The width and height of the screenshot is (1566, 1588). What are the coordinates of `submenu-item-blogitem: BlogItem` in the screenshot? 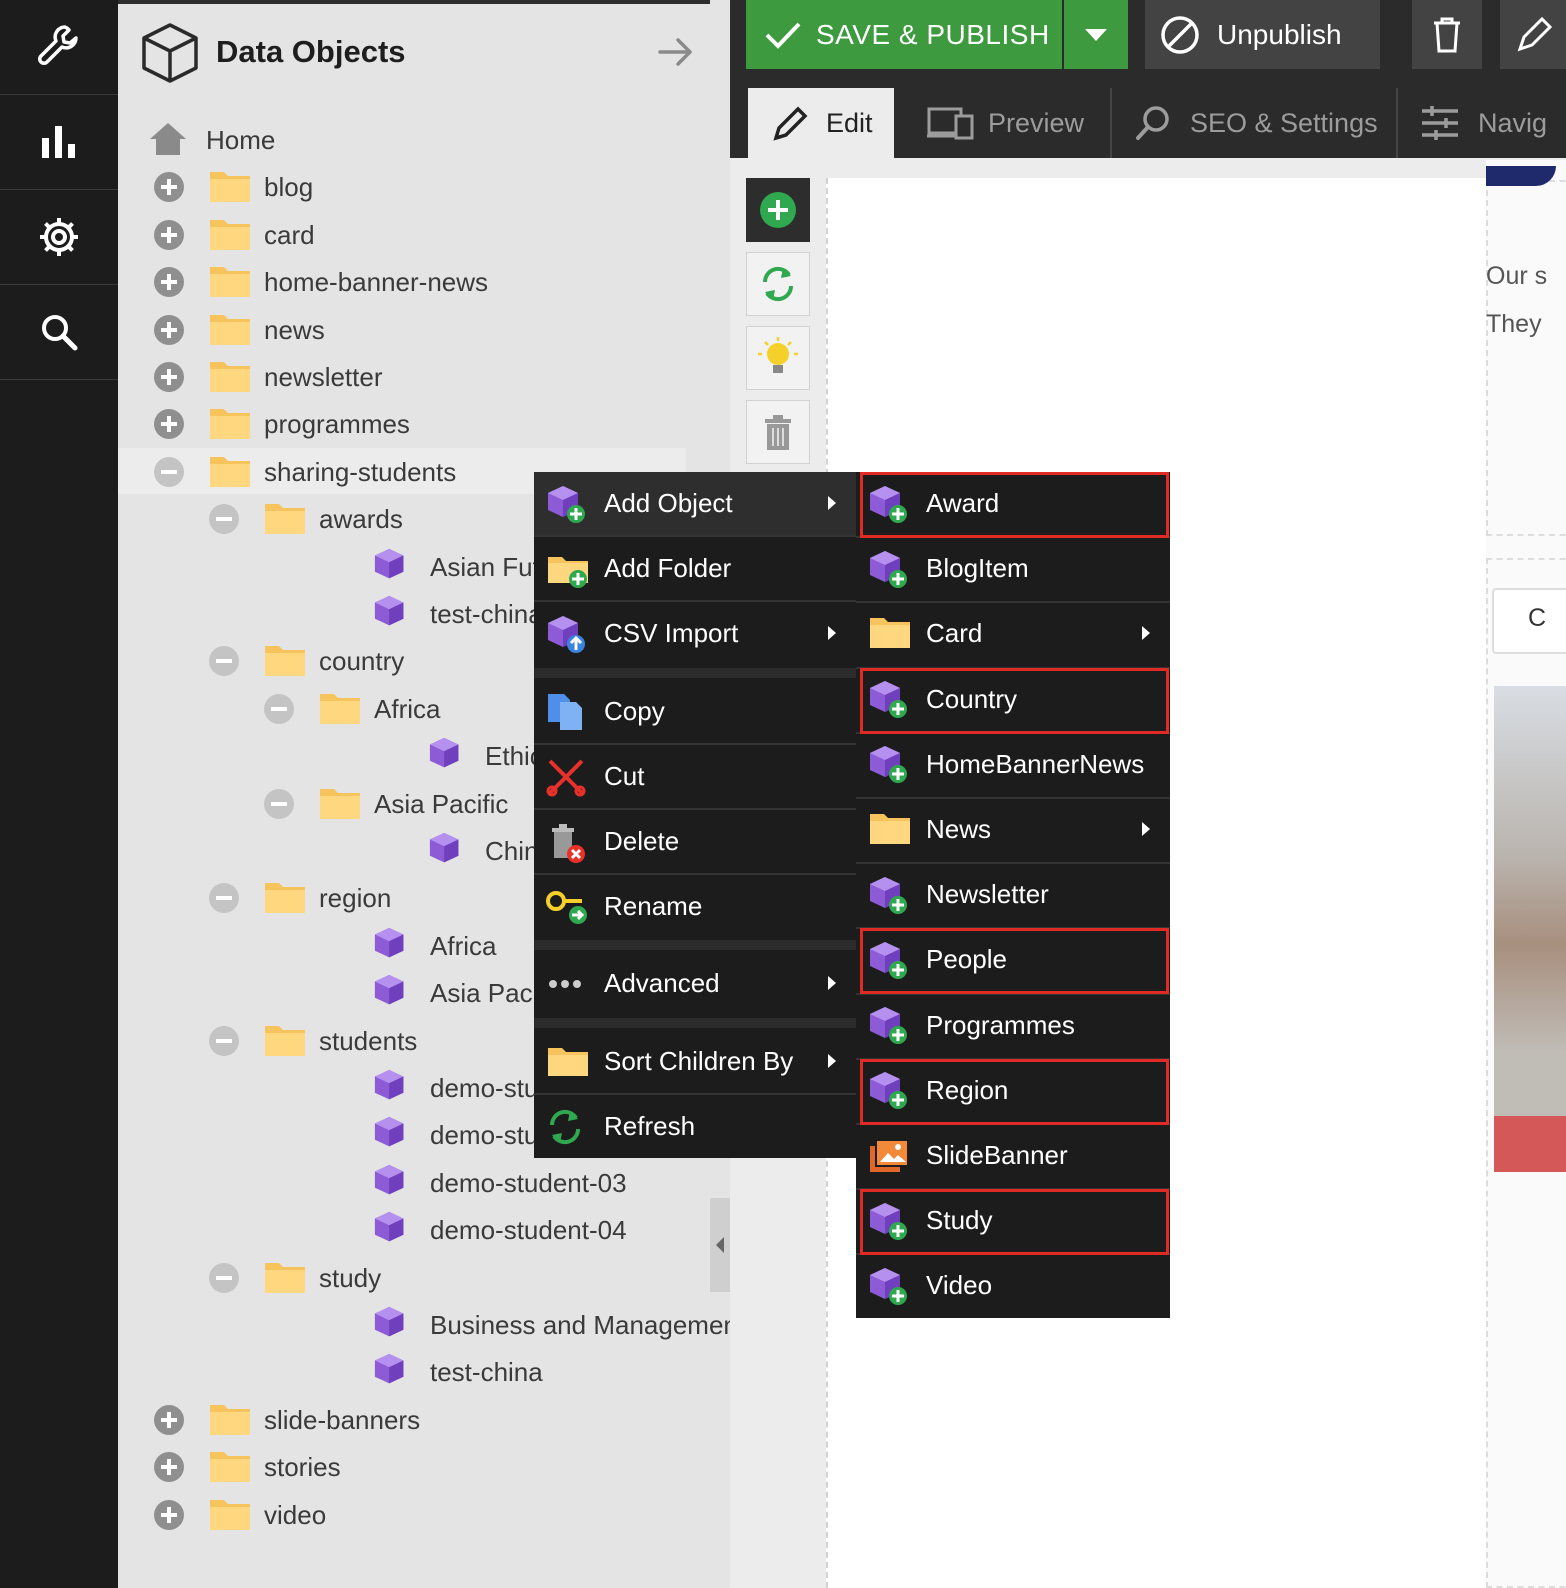 It's located at (1013, 568).